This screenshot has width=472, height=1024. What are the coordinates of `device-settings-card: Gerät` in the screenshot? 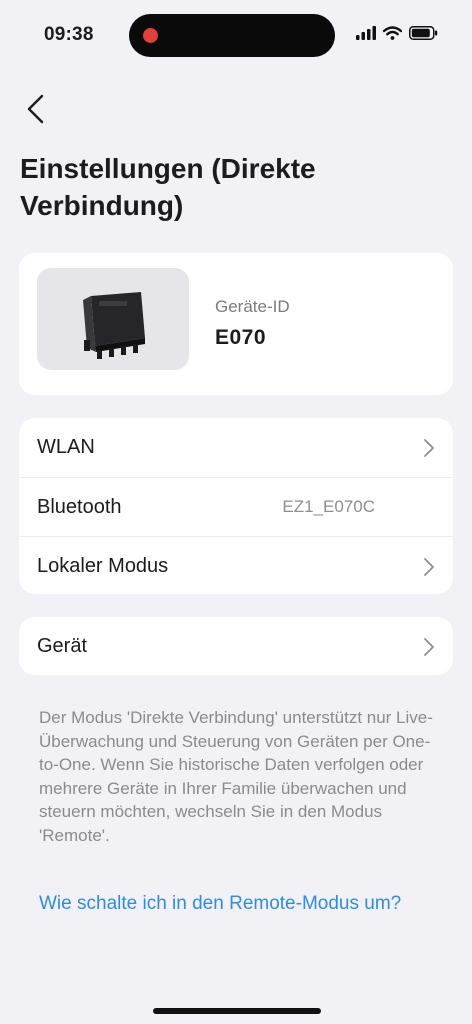 It's located at (236, 646).